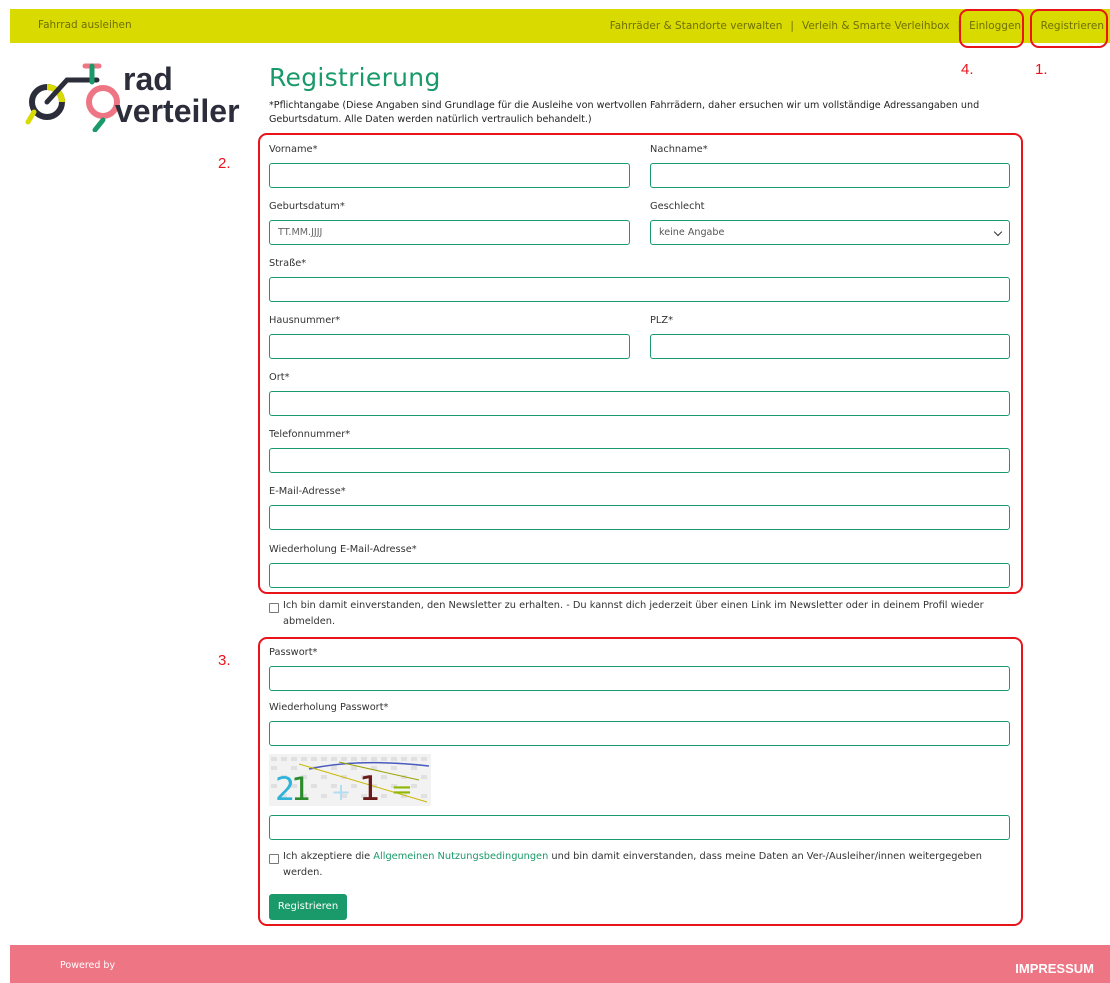  I want to click on birthdate-input: TT.MM.JJJJ, so click(449, 232).